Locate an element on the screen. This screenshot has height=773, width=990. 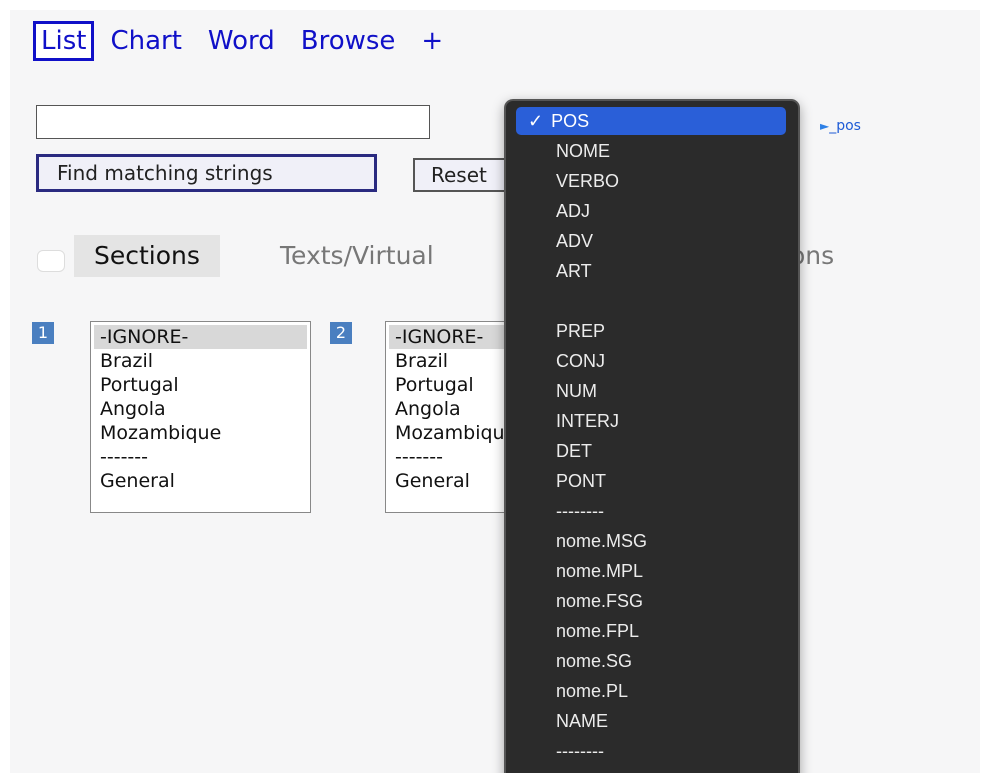
list-item: Mozambique is located at coordinates (200, 433).